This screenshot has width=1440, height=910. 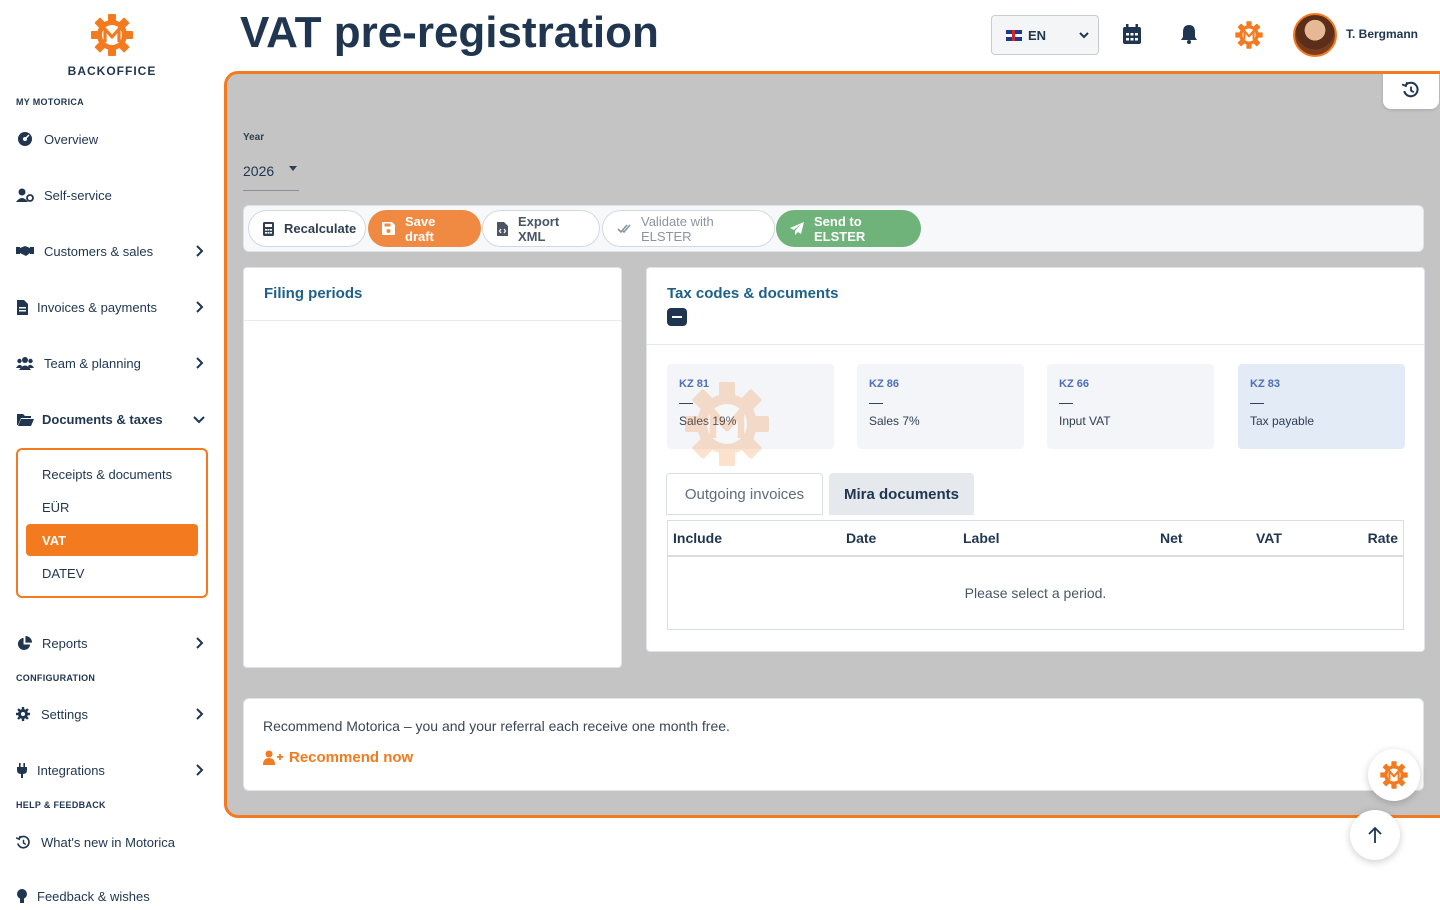 I want to click on export-xml-label: Export XML, so click(x=539, y=228).